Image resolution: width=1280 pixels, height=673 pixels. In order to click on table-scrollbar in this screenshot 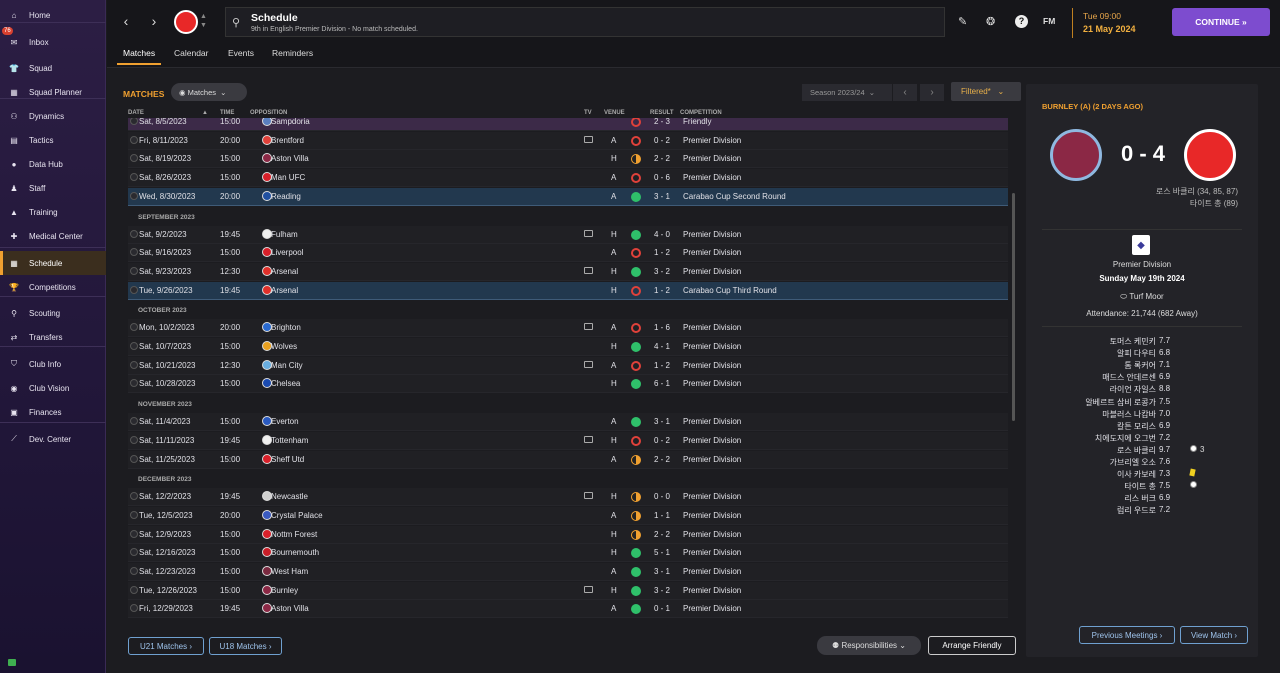, I will do `click(1013, 307)`.